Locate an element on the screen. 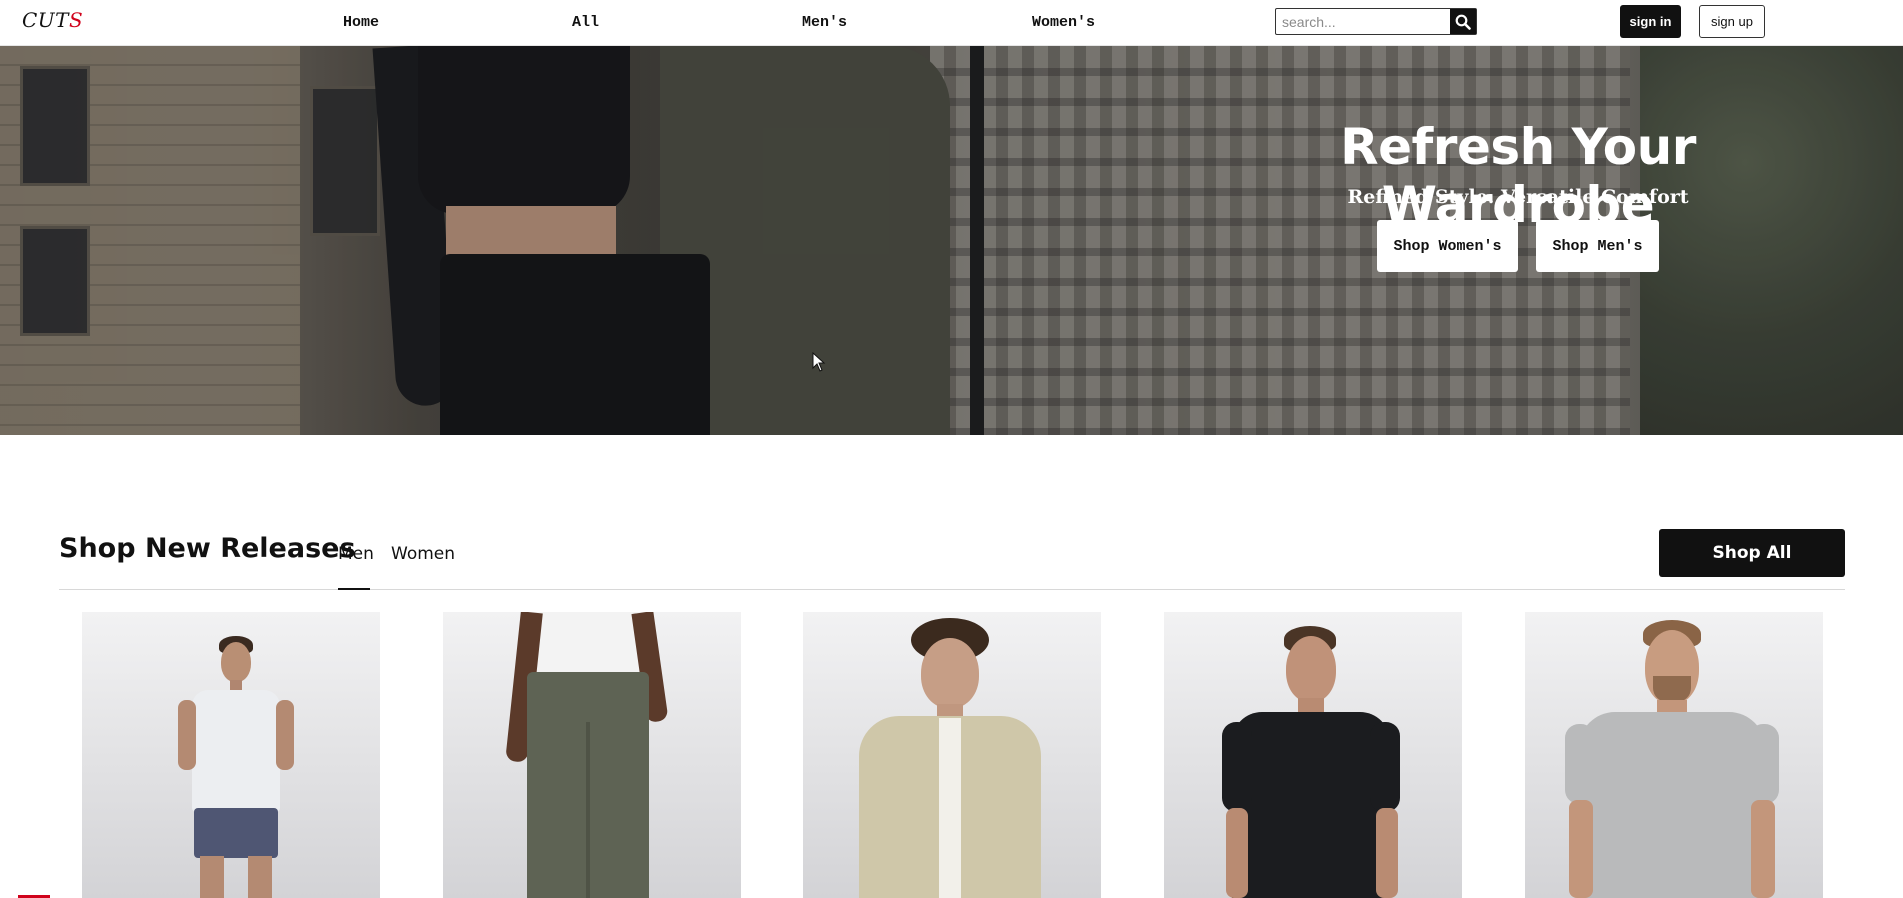 This screenshot has height=898, width=1903. search-bar is located at coordinates (1376, 21).